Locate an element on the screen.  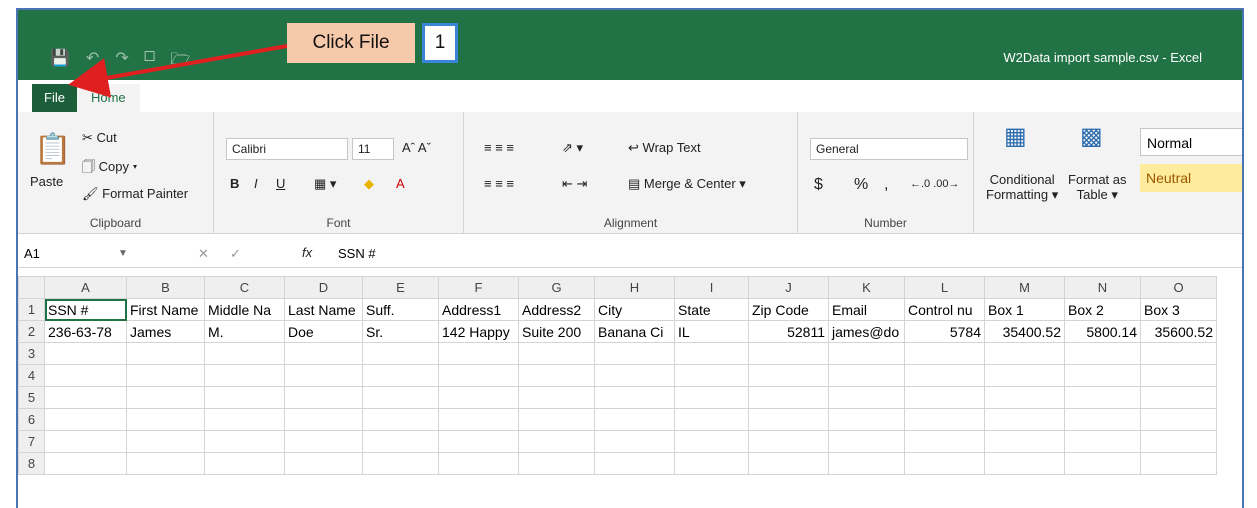
name-box: A1 ▼ is located at coordinates (79, 254).